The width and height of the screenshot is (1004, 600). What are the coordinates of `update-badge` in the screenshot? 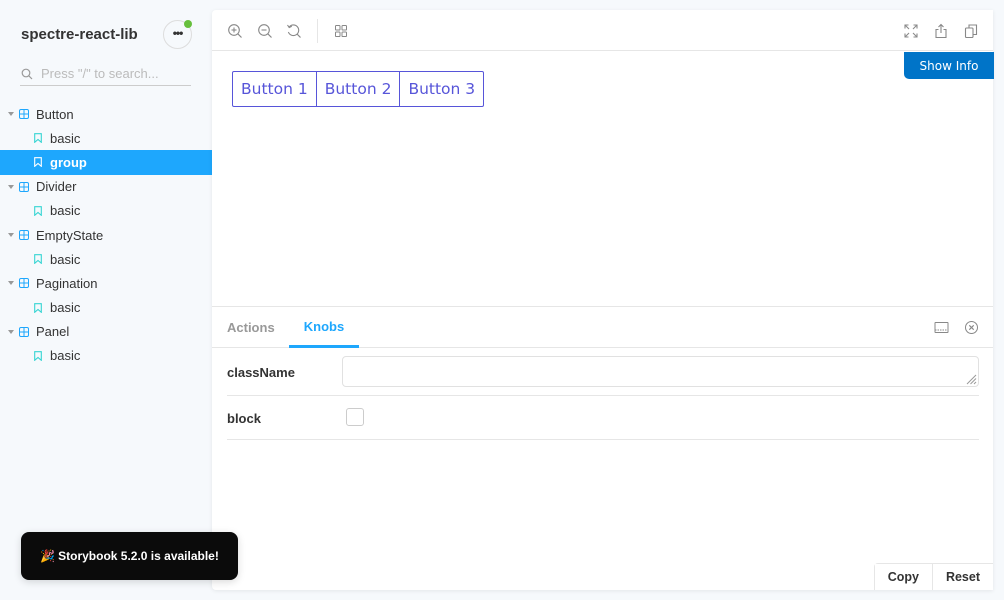 It's located at (188, 24).